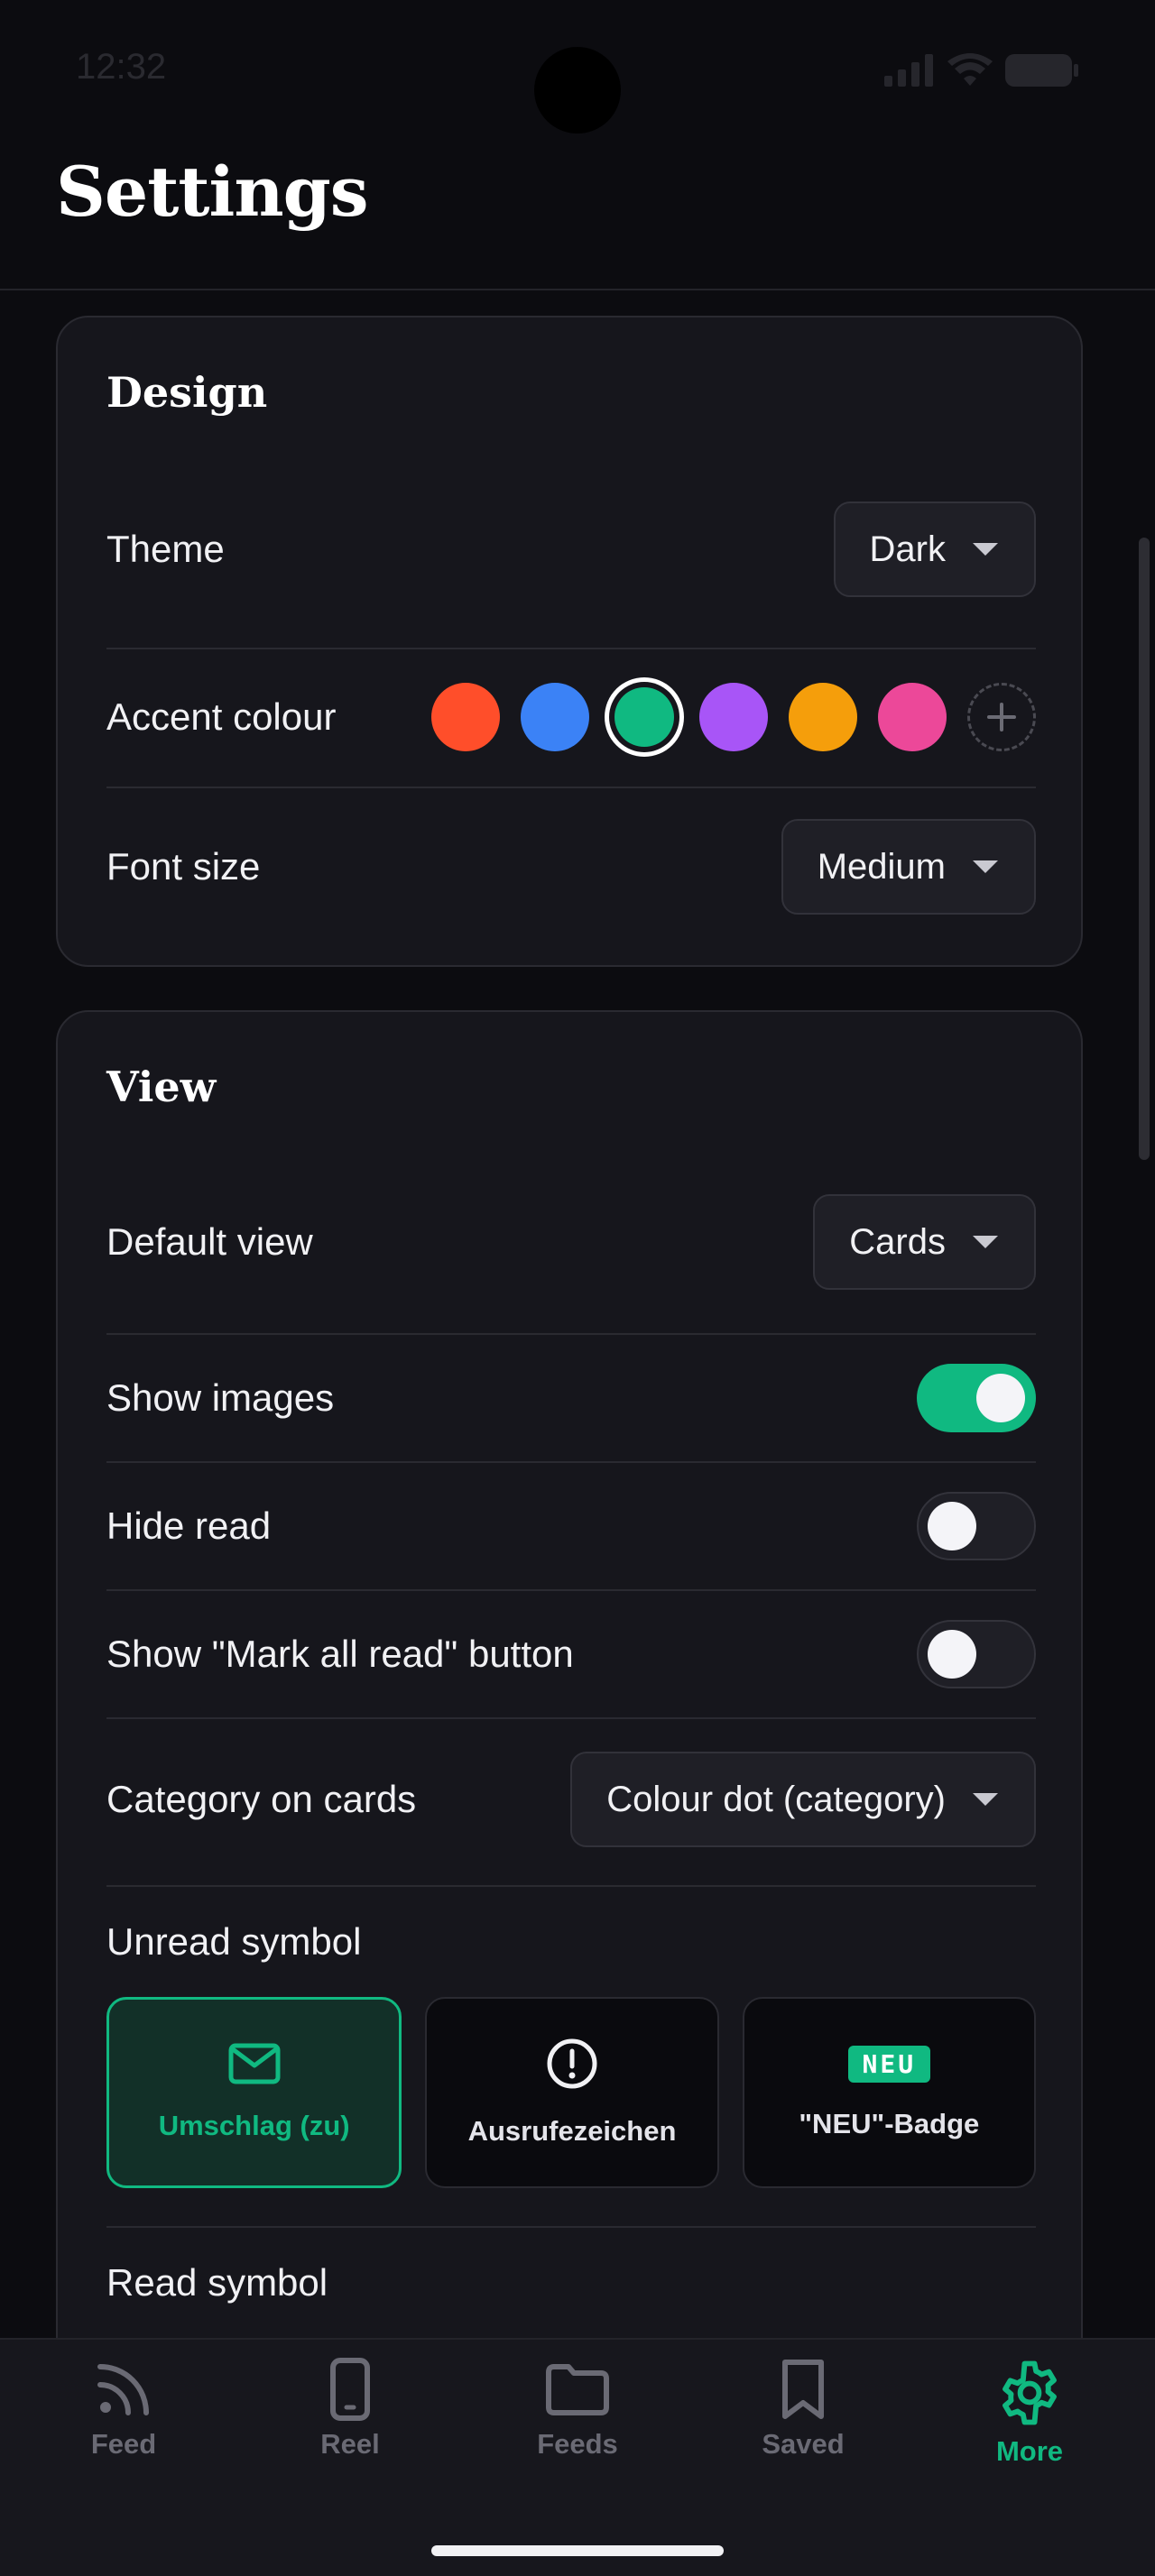  I want to click on tab-feed: Feed, so click(124, 2409).